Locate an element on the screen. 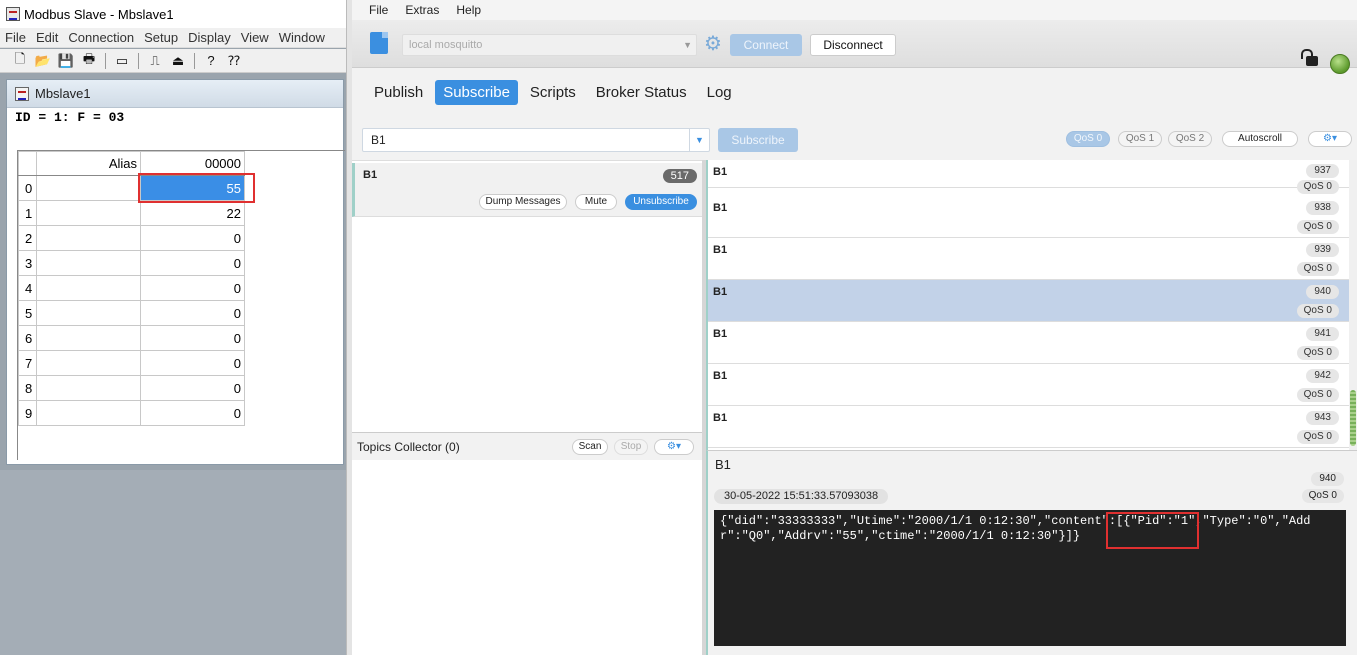 This screenshot has height=655, width=1357. connection-profile-select: local mosquitto ▼ is located at coordinates (549, 45).